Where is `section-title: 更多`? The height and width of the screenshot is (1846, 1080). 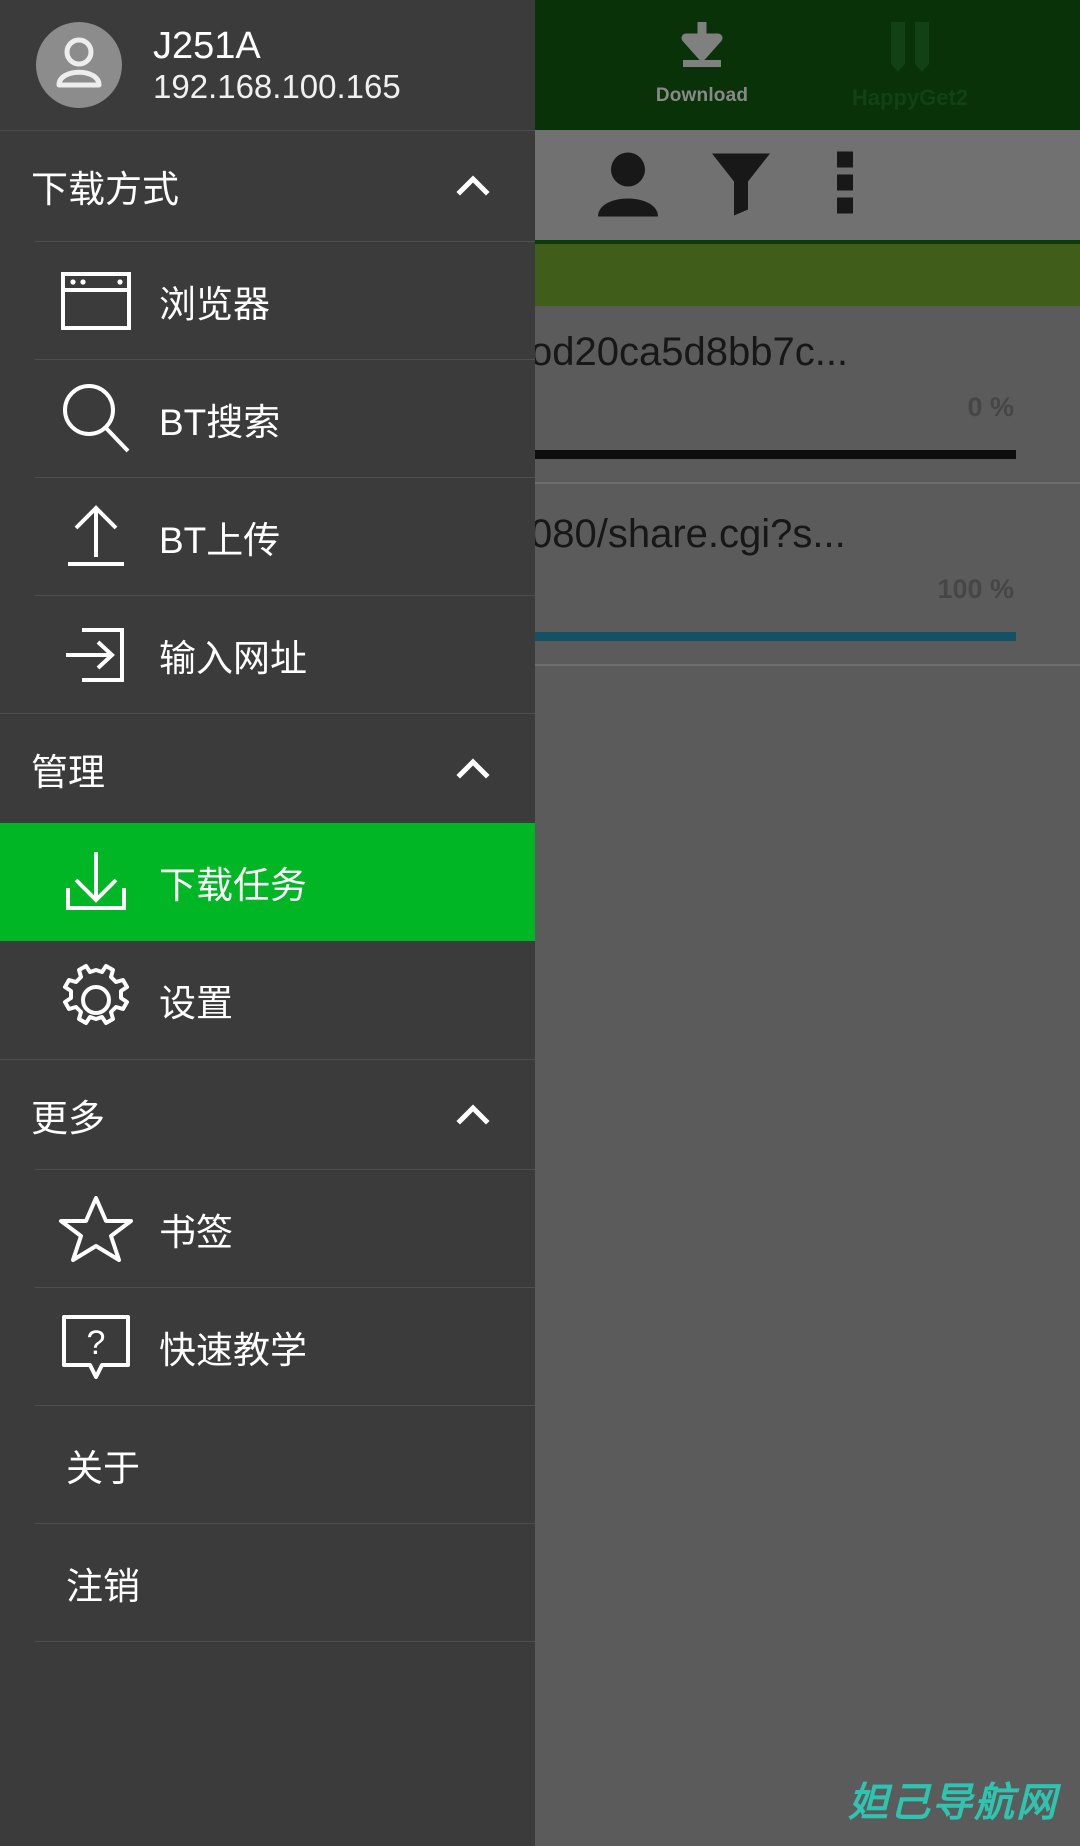
section-title: 更多 is located at coordinates (68, 1118).